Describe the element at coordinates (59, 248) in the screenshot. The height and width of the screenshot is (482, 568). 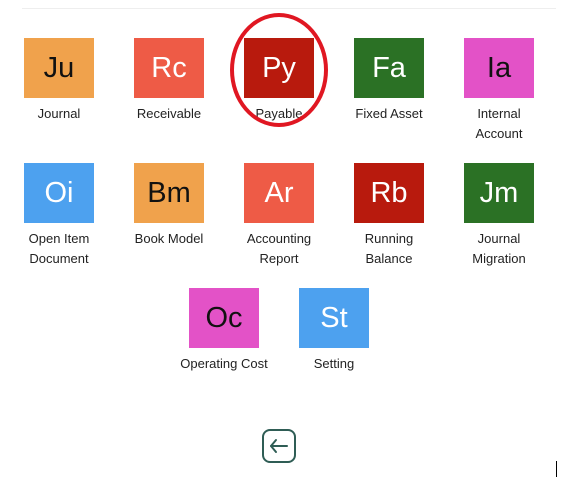
I see `open-item-document-label: Open Item Document` at that location.